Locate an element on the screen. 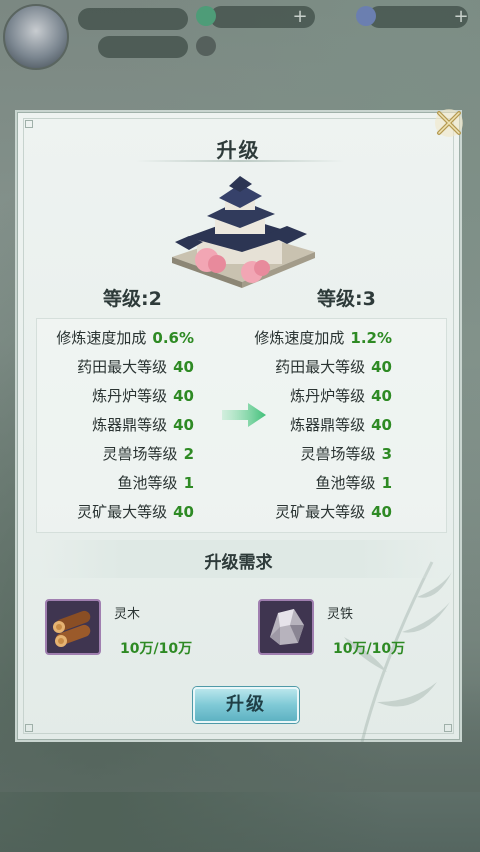 This screenshot has width=480, height=852. item-name-iron: 灵铁 is located at coordinates (340, 614).